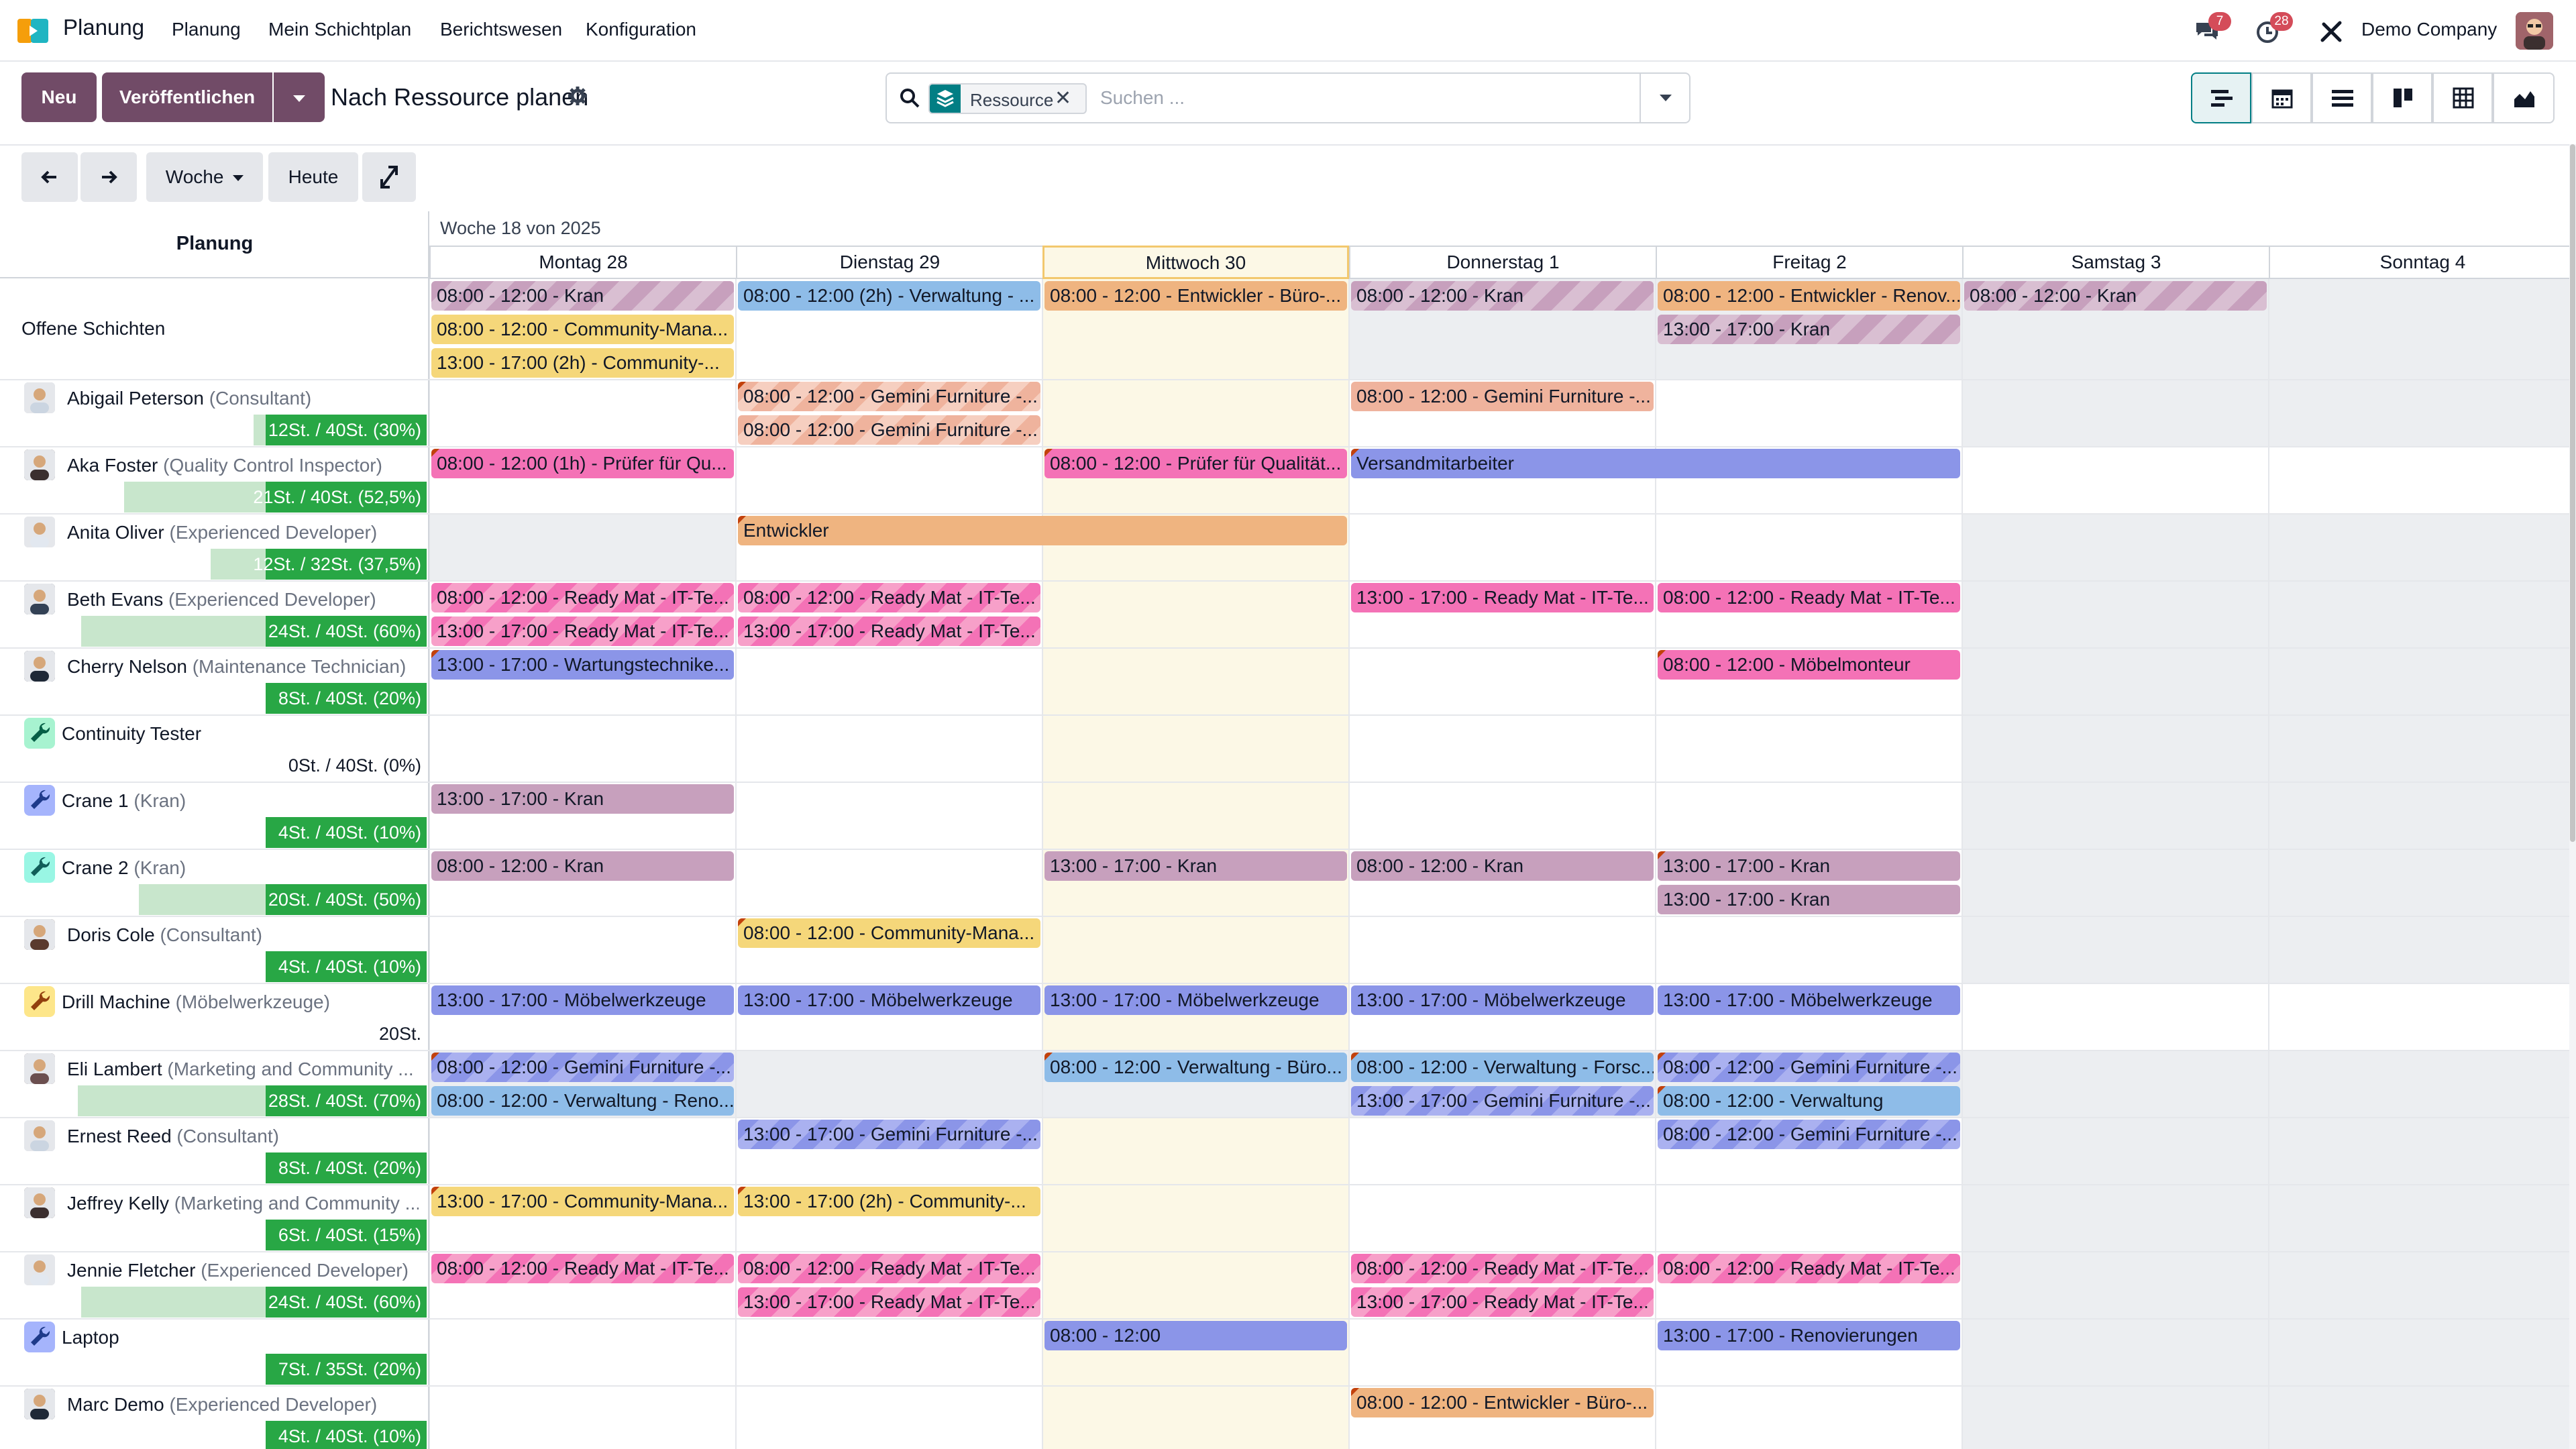 Image resolution: width=2576 pixels, height=1449 pixels. I want to click on search-options-toggle, so click(1664, 98).